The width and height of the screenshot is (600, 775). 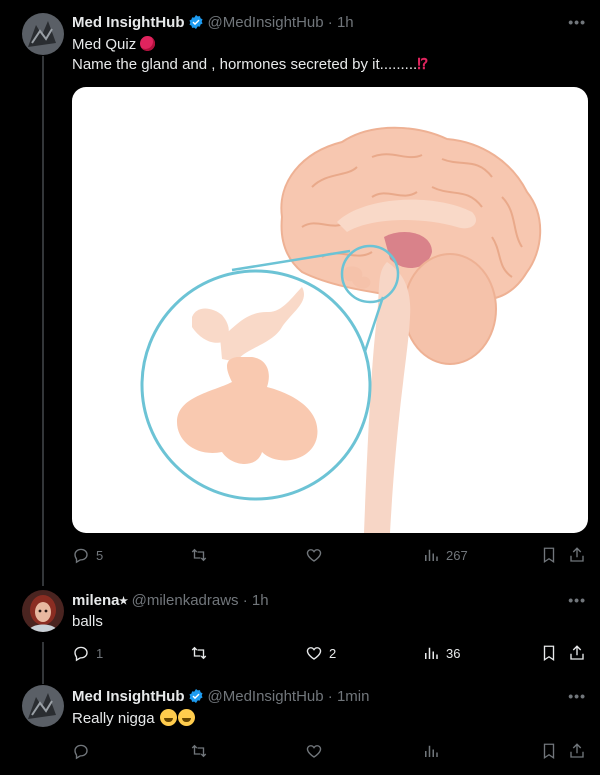 What do you see at coordinates (445, 555) in the screenshot?
I see `views-button: 267` at bounding box center [445, 555].